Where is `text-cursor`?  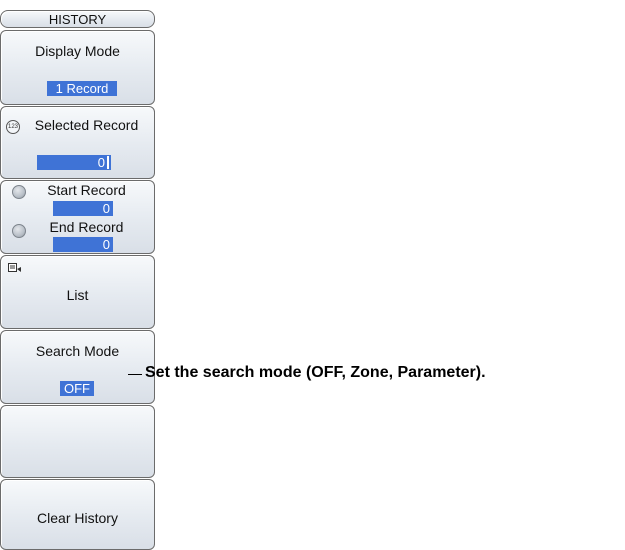 text-cursor is located at coordinates (108, 162).